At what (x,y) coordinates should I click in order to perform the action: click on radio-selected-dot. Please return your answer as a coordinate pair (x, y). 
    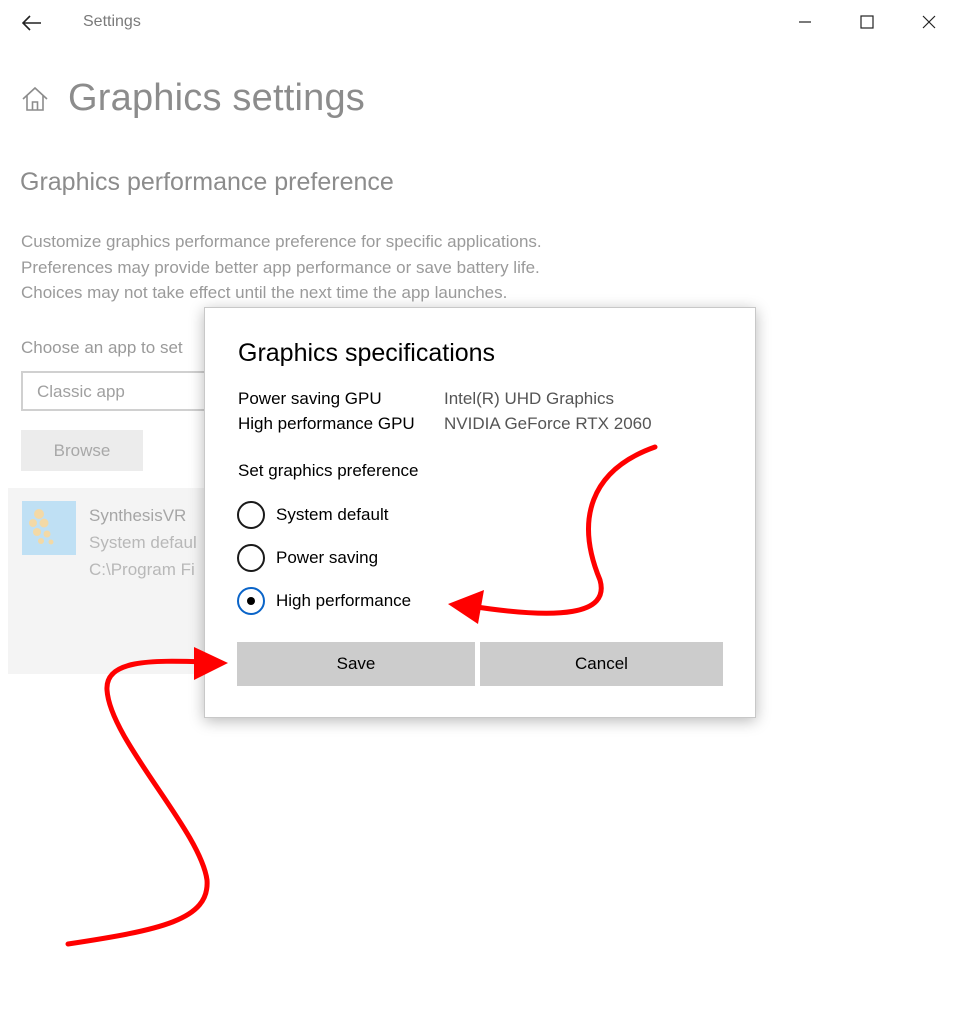
    Looking at the image, I should click on (251, 601).